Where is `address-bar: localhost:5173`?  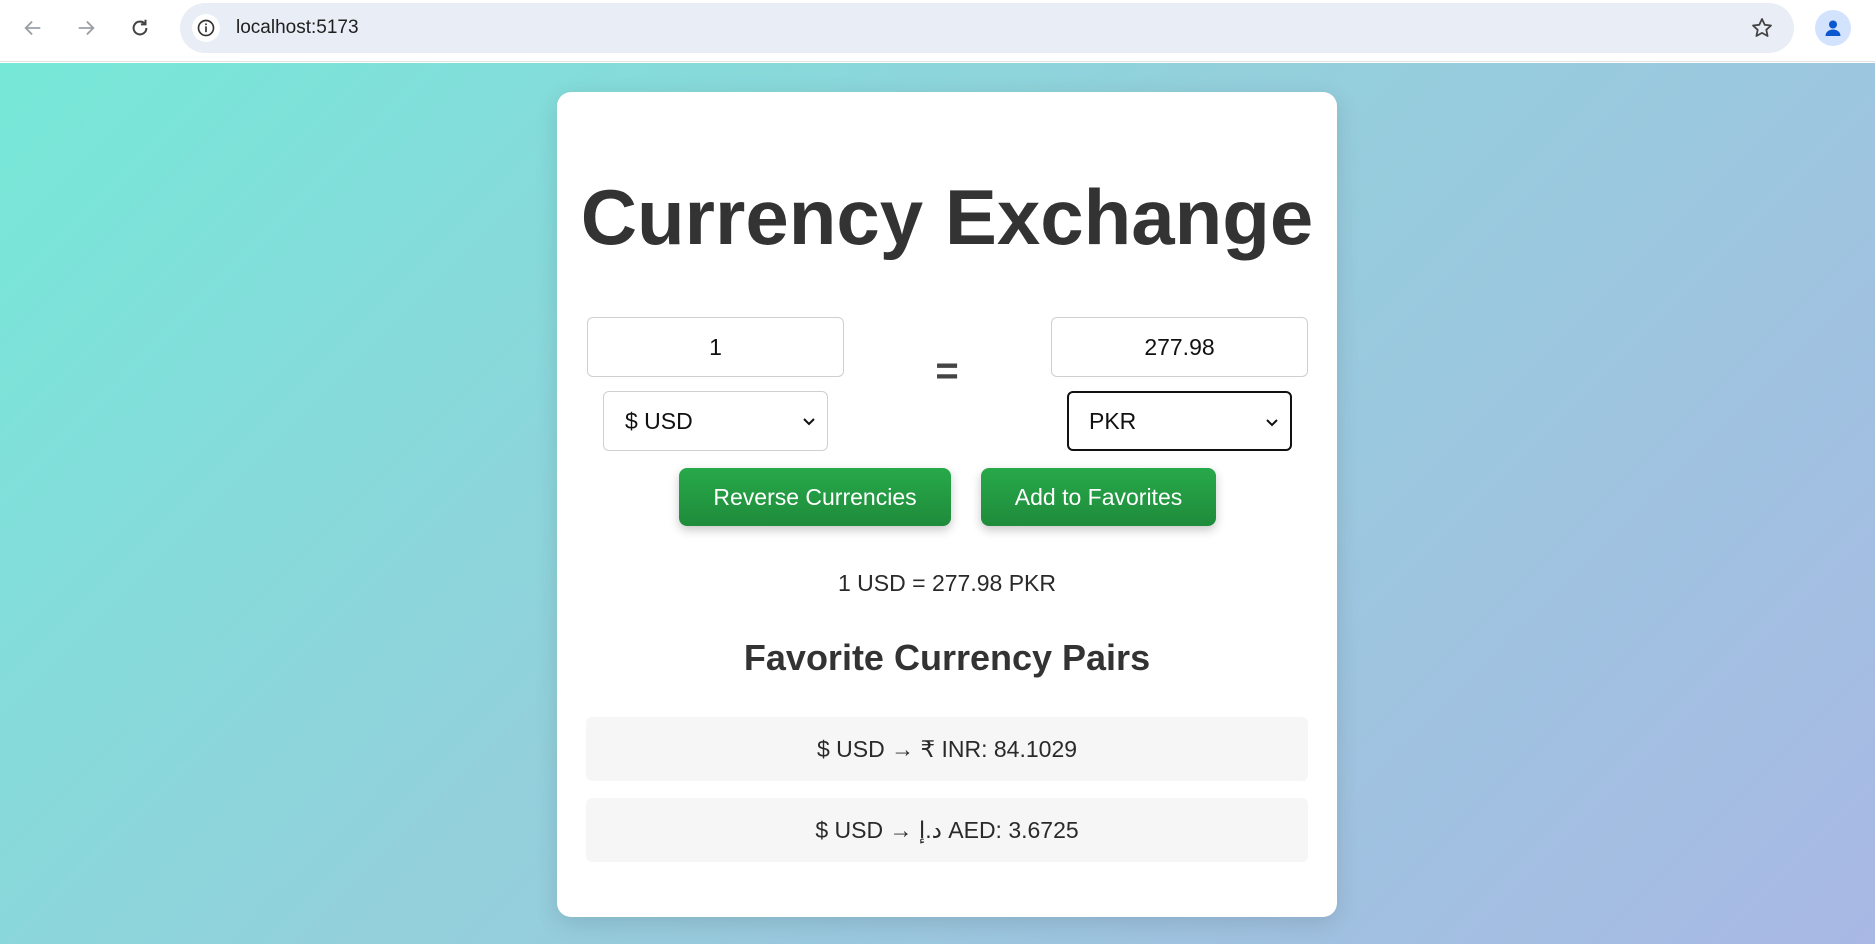 address-bar: localhost:5173 is located at coordinates (987, 28).